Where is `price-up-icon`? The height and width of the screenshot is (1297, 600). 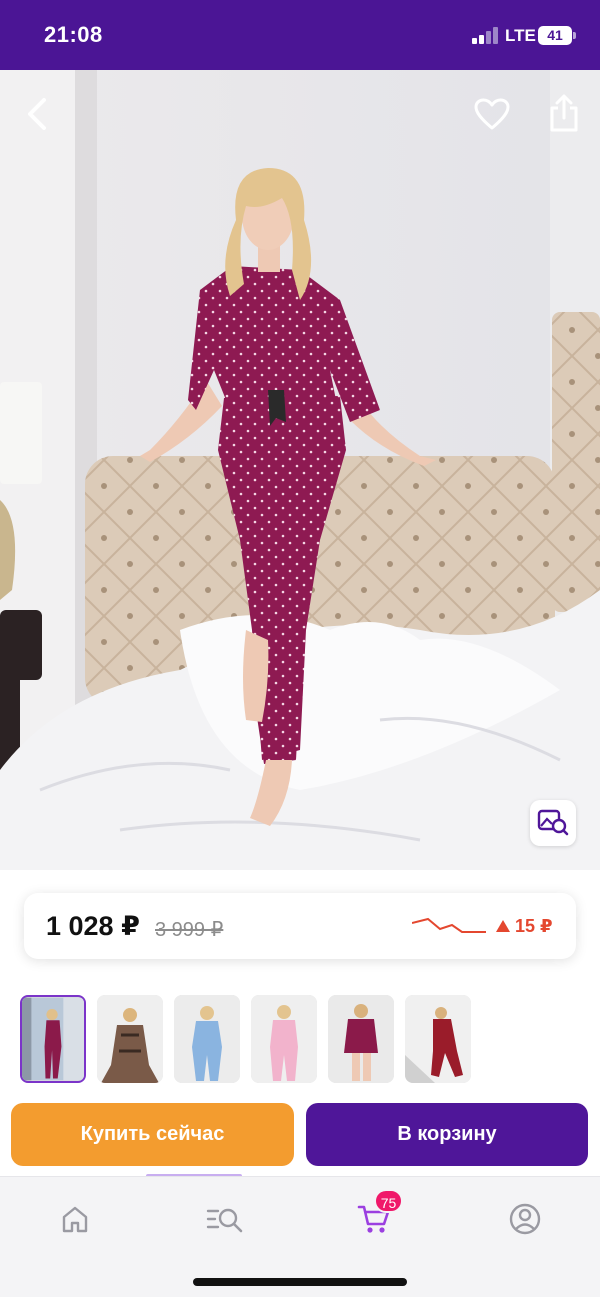 price-up-icon is located at coordinates (503, 926).